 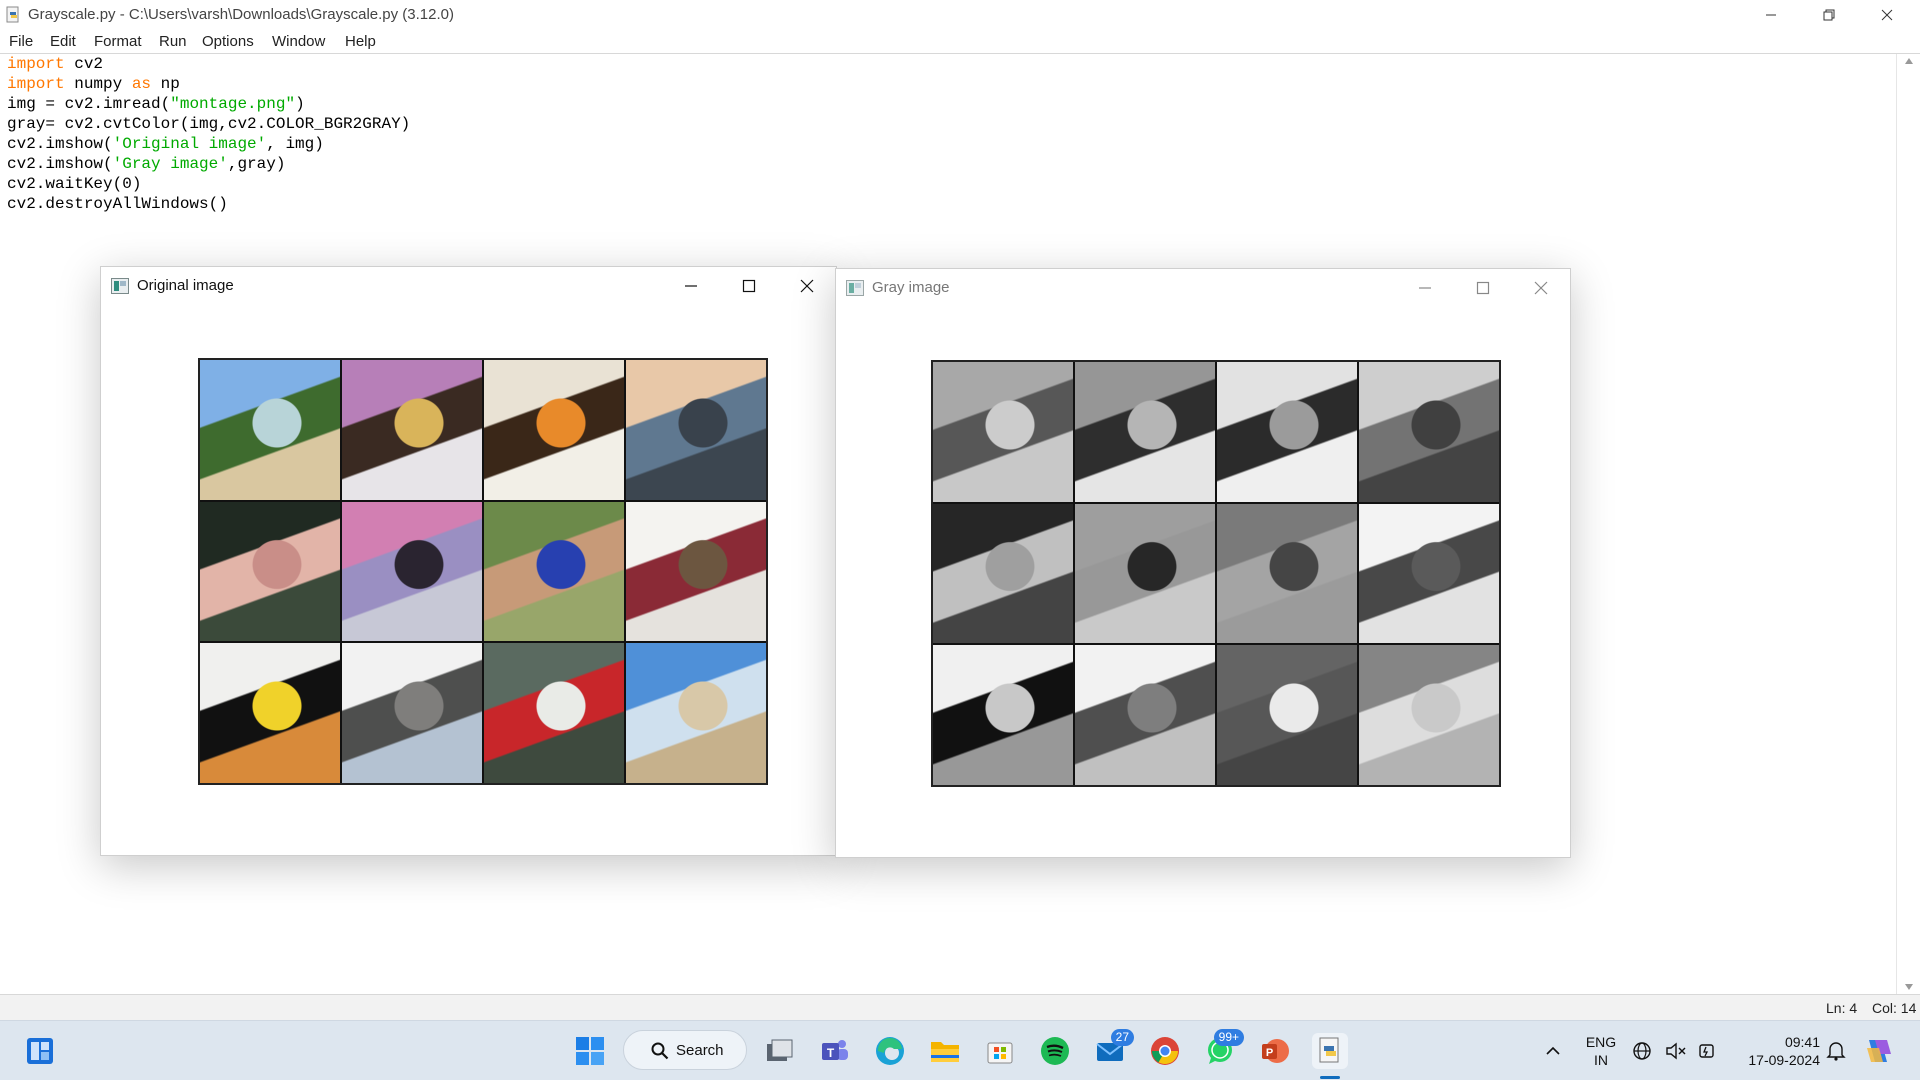 What do you see at coordinates (1055, 1051) in the screenshot?
I see `spotify-button` at bounding box center [1055, 1051].